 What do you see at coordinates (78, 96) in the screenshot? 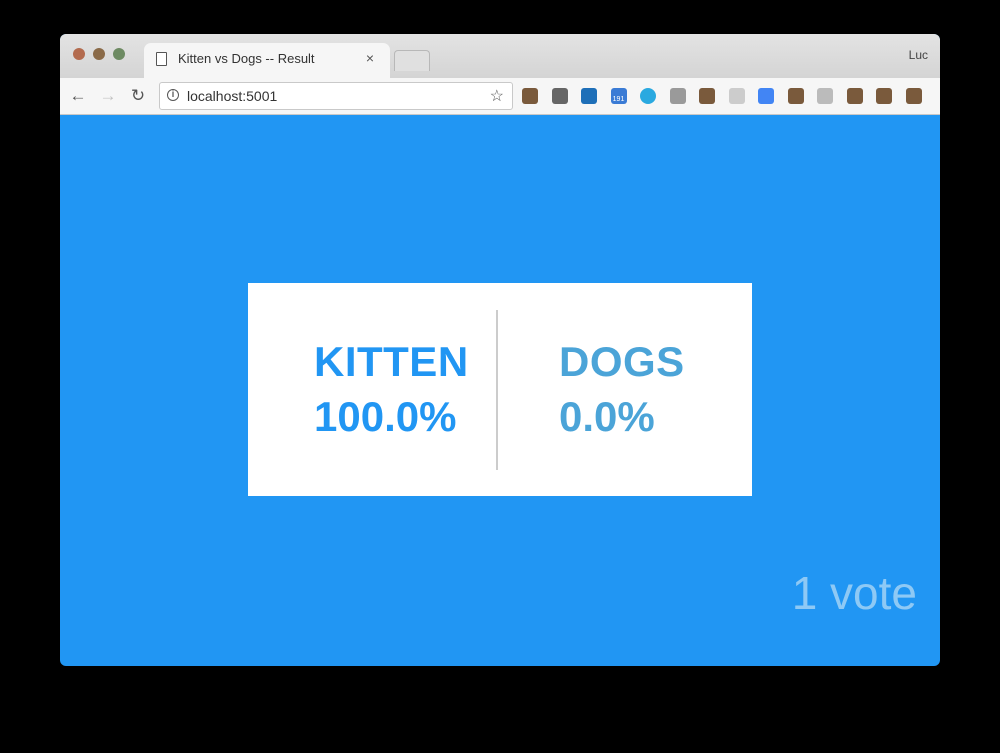
I see `back-arrow-icon: ←` at bounding box center [78, 96].